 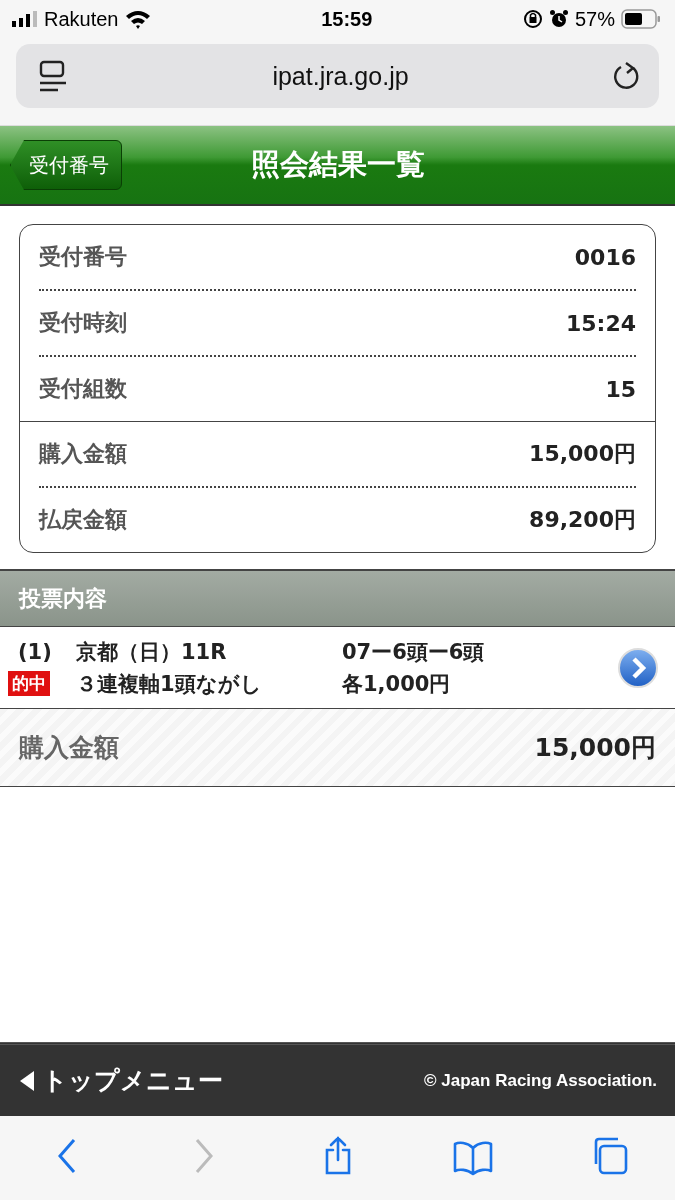 What do you see at coordinates (66, 165) in the screenshot?
I see `back-button: 受付番号` at bounding box center [66, 165].